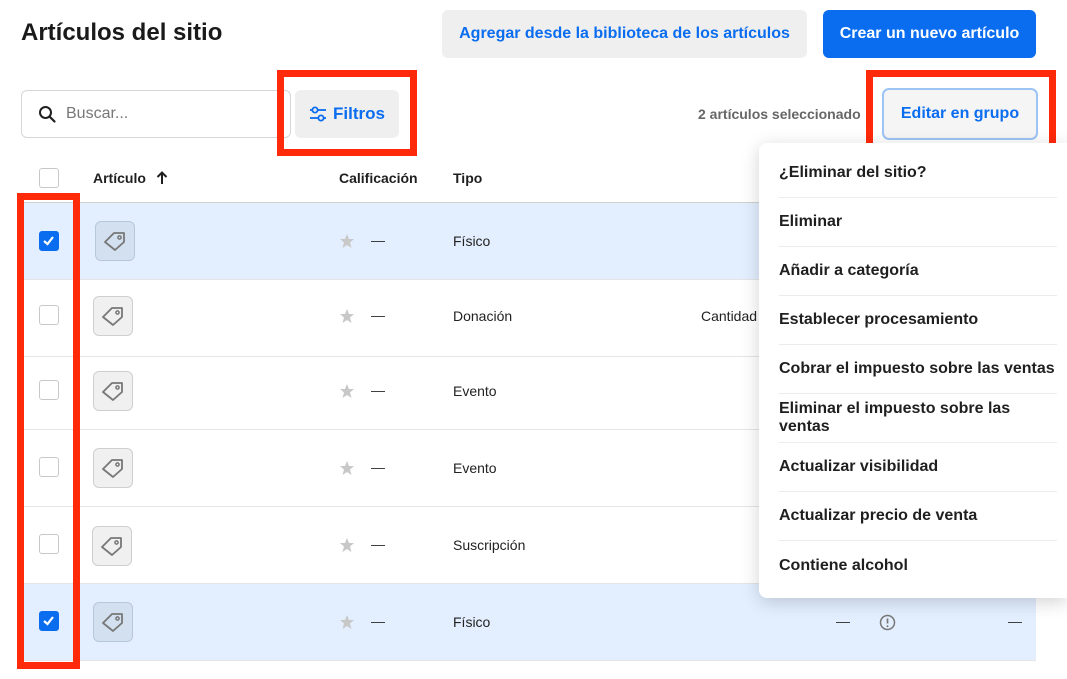 The height and width of the screenshot is (679, 1067). I want to click on filters-button: Filtros, so click(347, 114).